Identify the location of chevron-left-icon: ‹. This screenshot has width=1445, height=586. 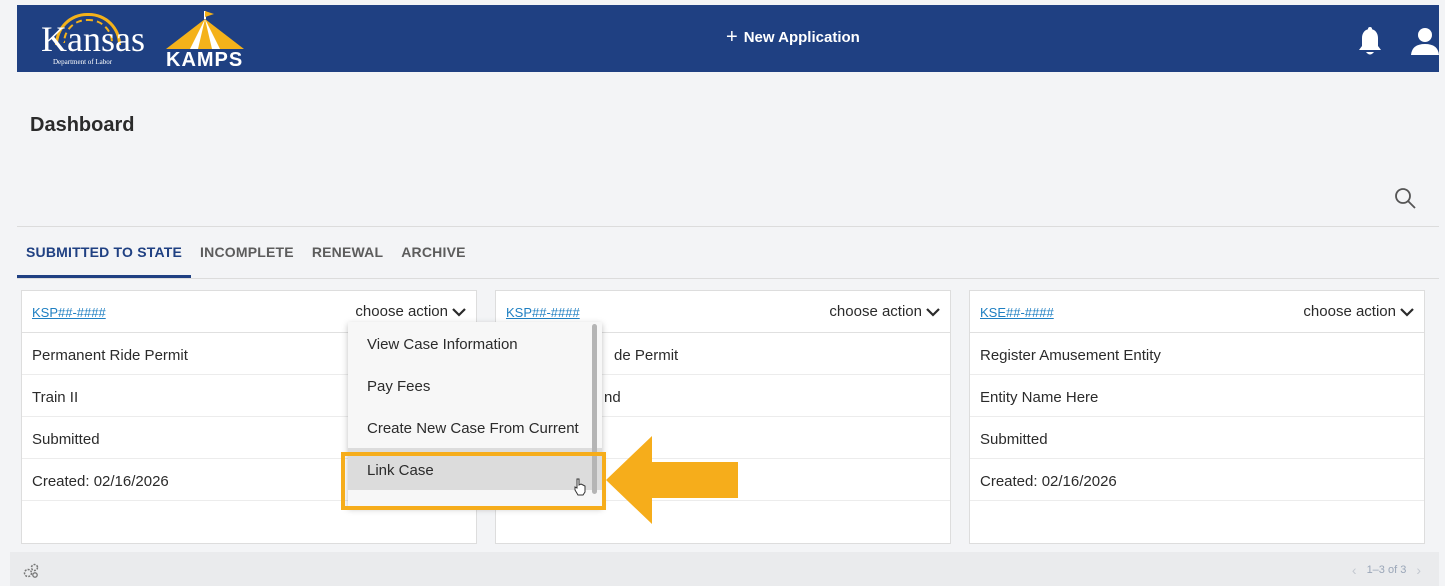
(1354, 570).